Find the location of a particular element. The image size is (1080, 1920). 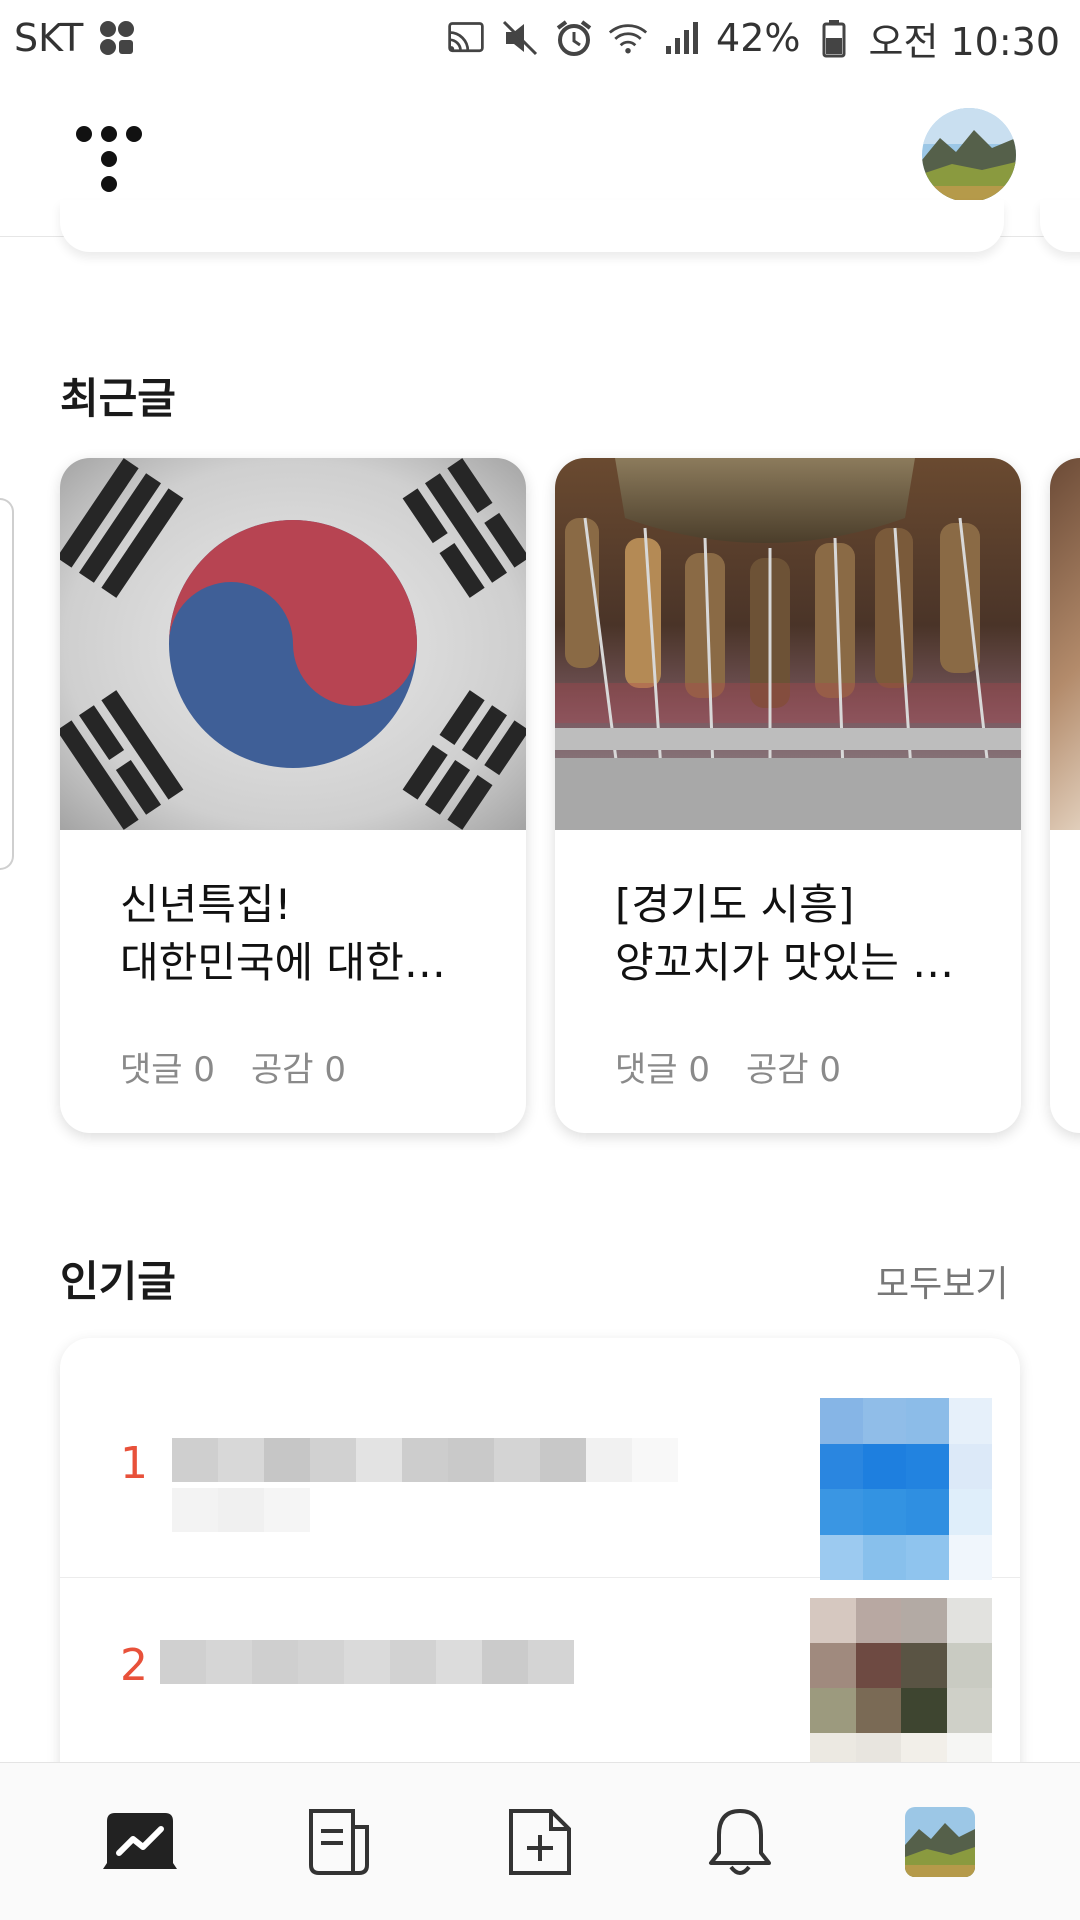

notification-icon is located at coordinates (740, 1842).